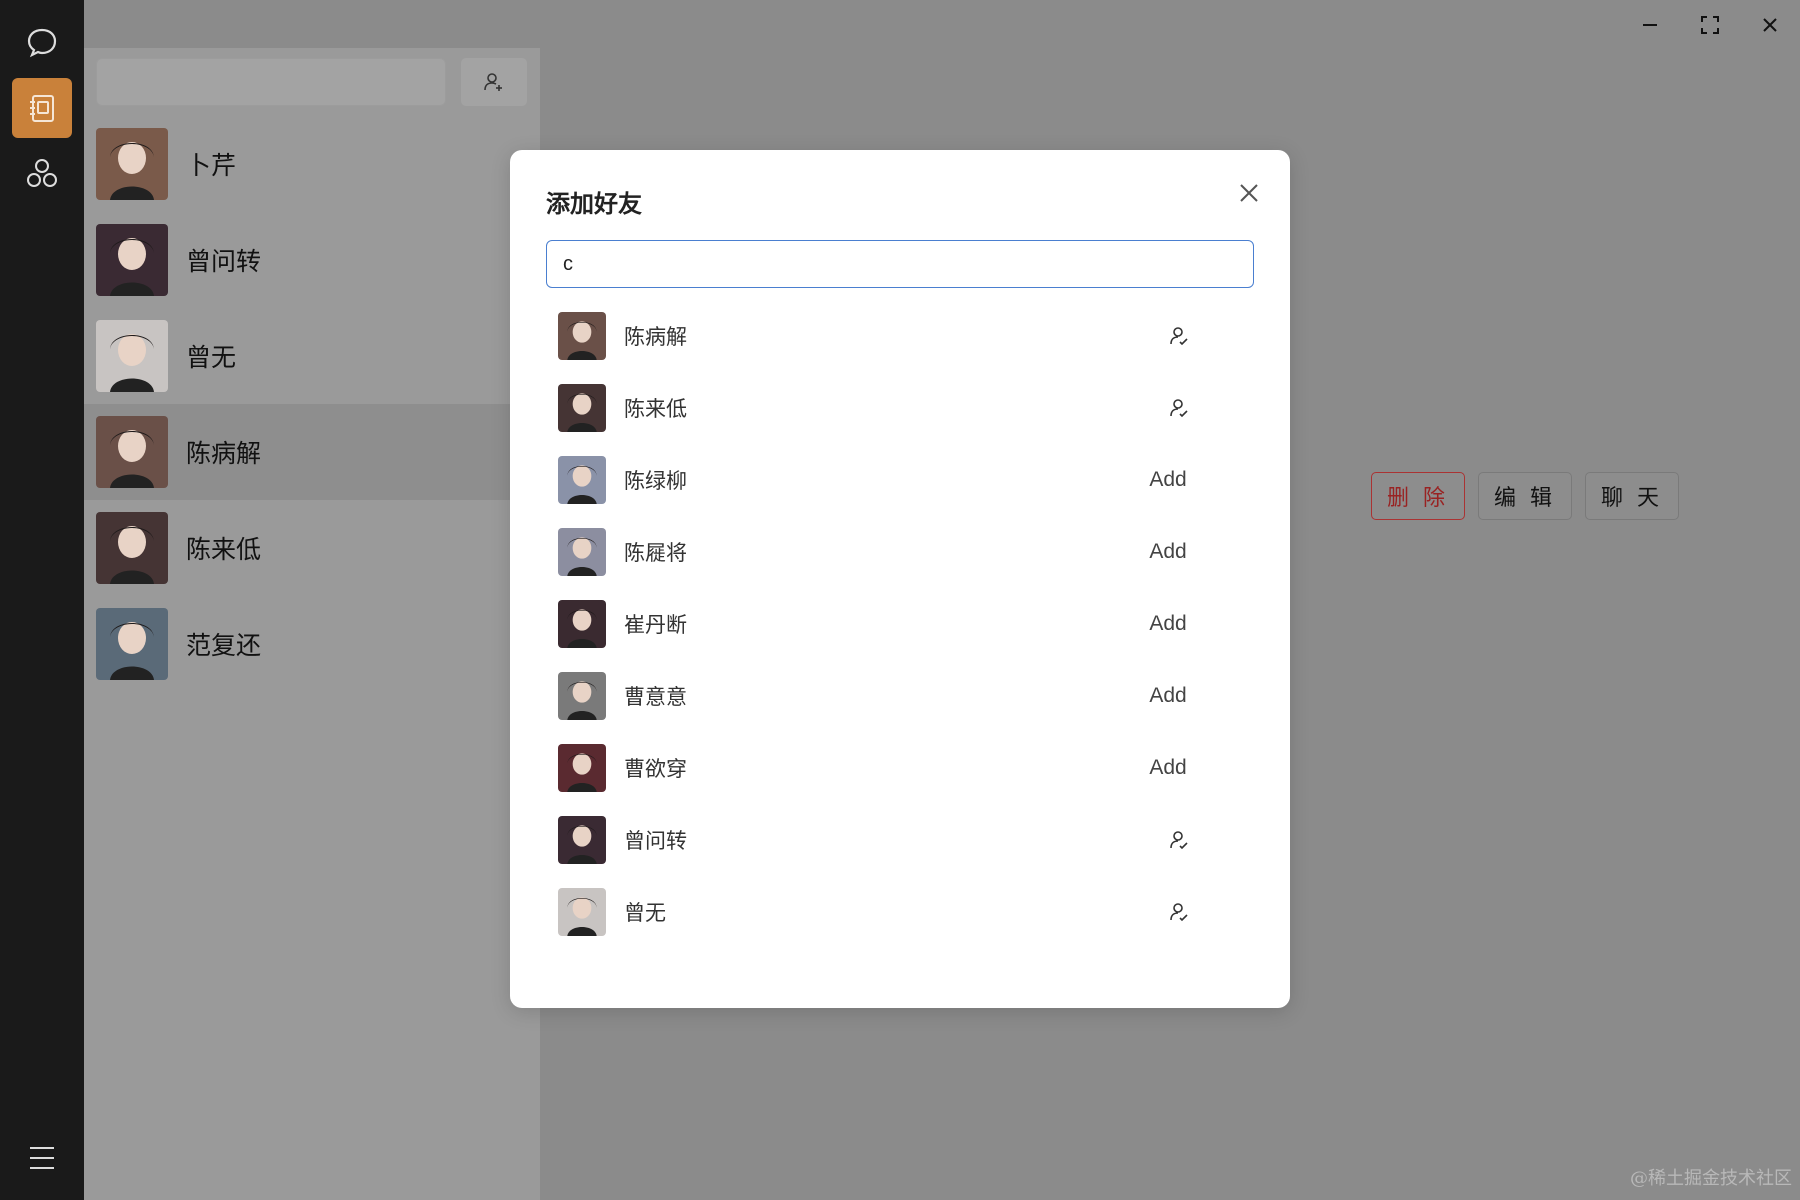 The height and width of the screenshot is (1200, 1800). What do you see at coordinates (312, 164) in the screenshot?
I see `contact-item: 卜芹` at bounding box center [312, 164].